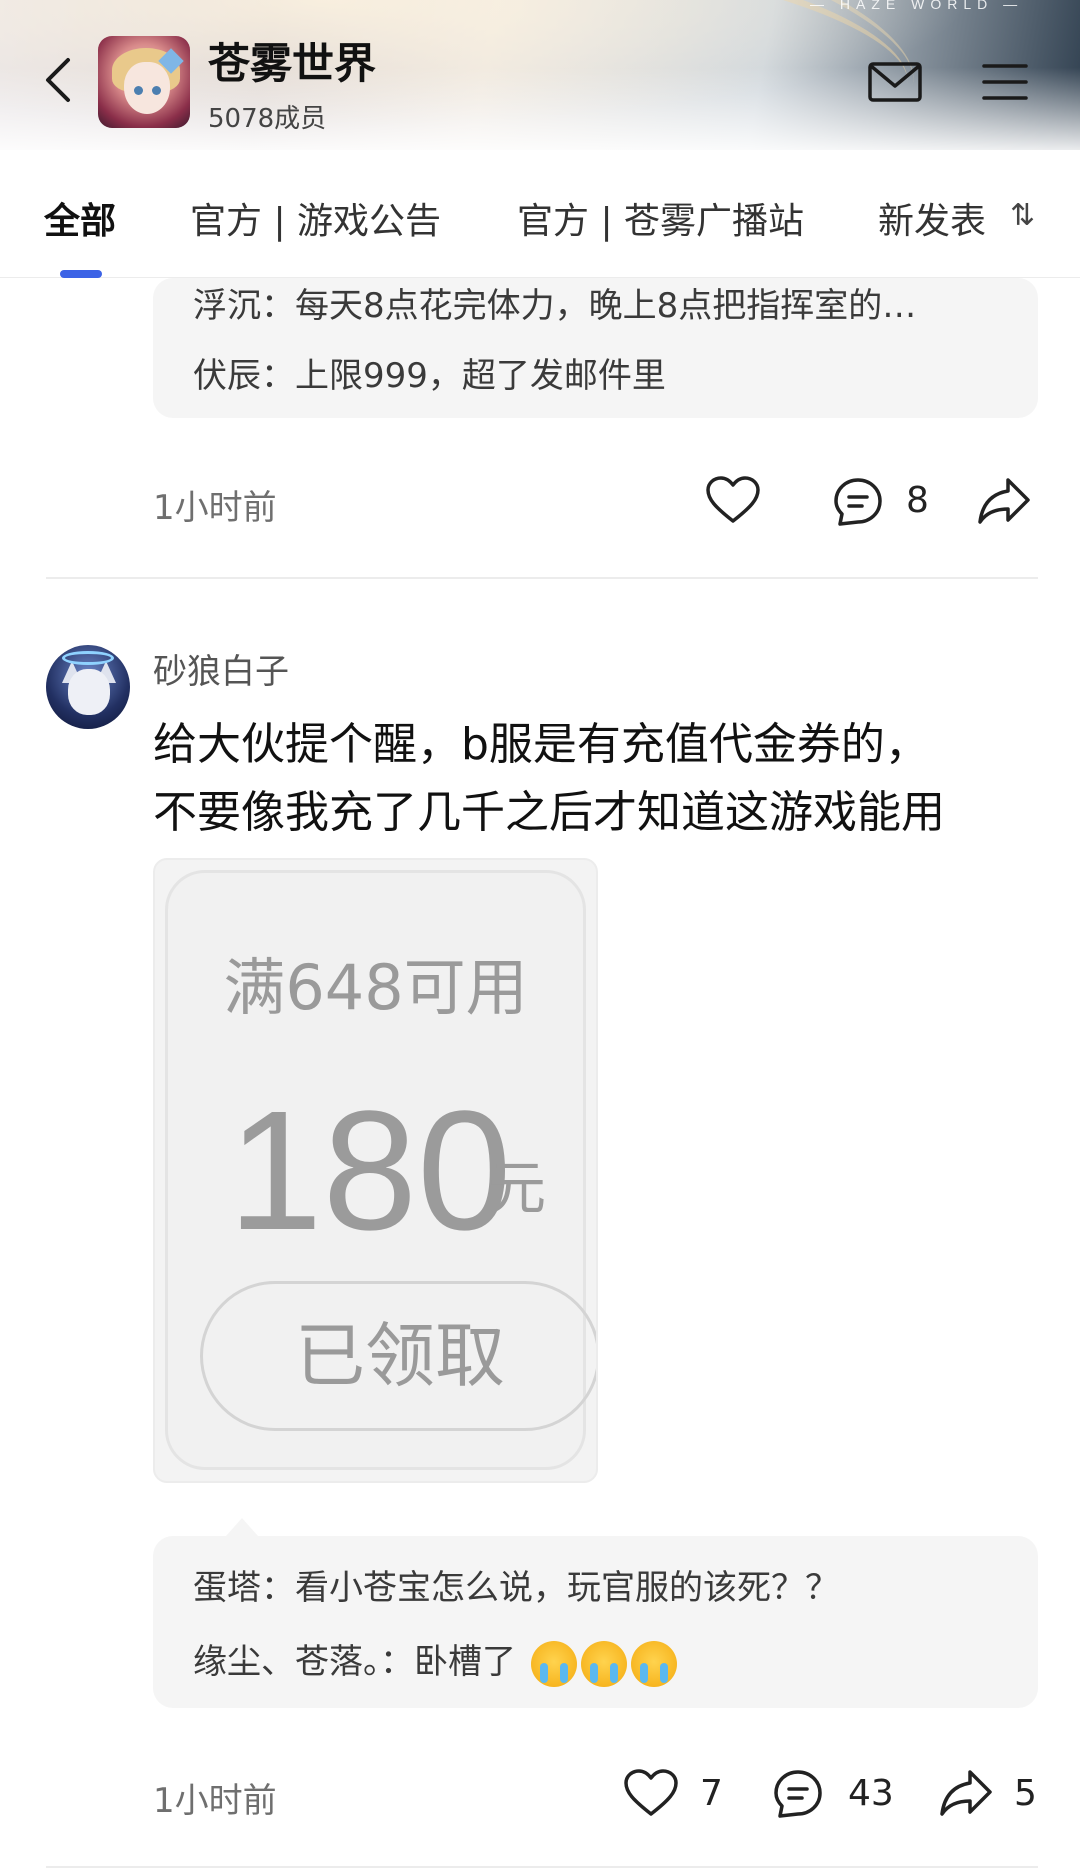  I want to click on tab-active-indicator, so click(81, 274).